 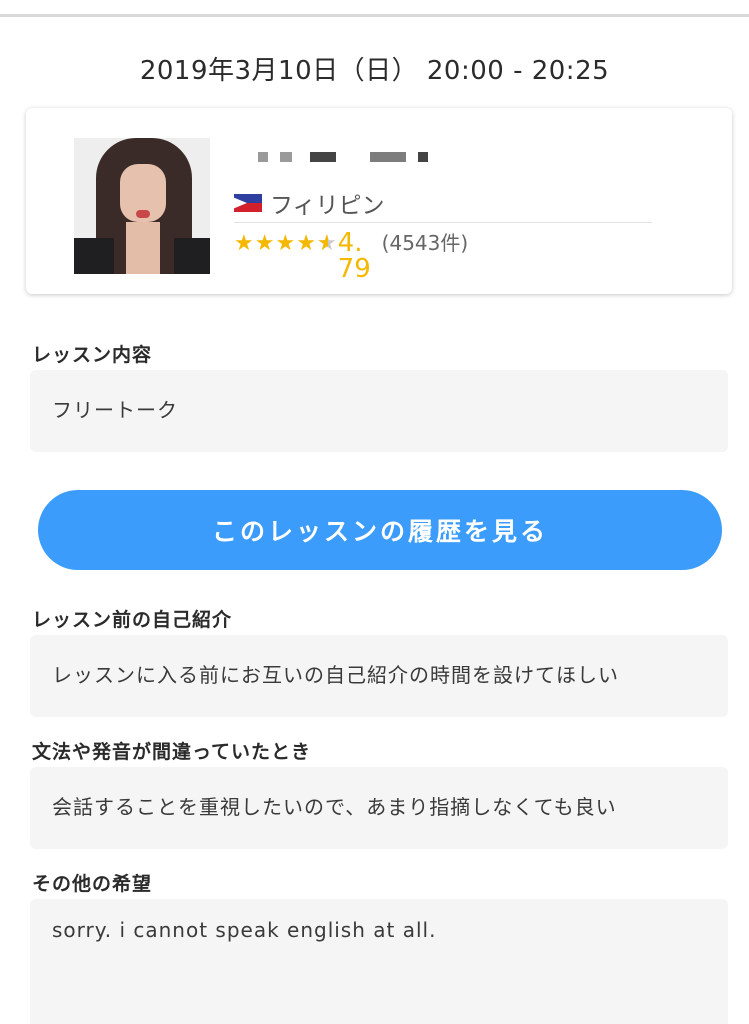 I want to click on other-requests-label: その他の希望, so click(x=92, y=884).